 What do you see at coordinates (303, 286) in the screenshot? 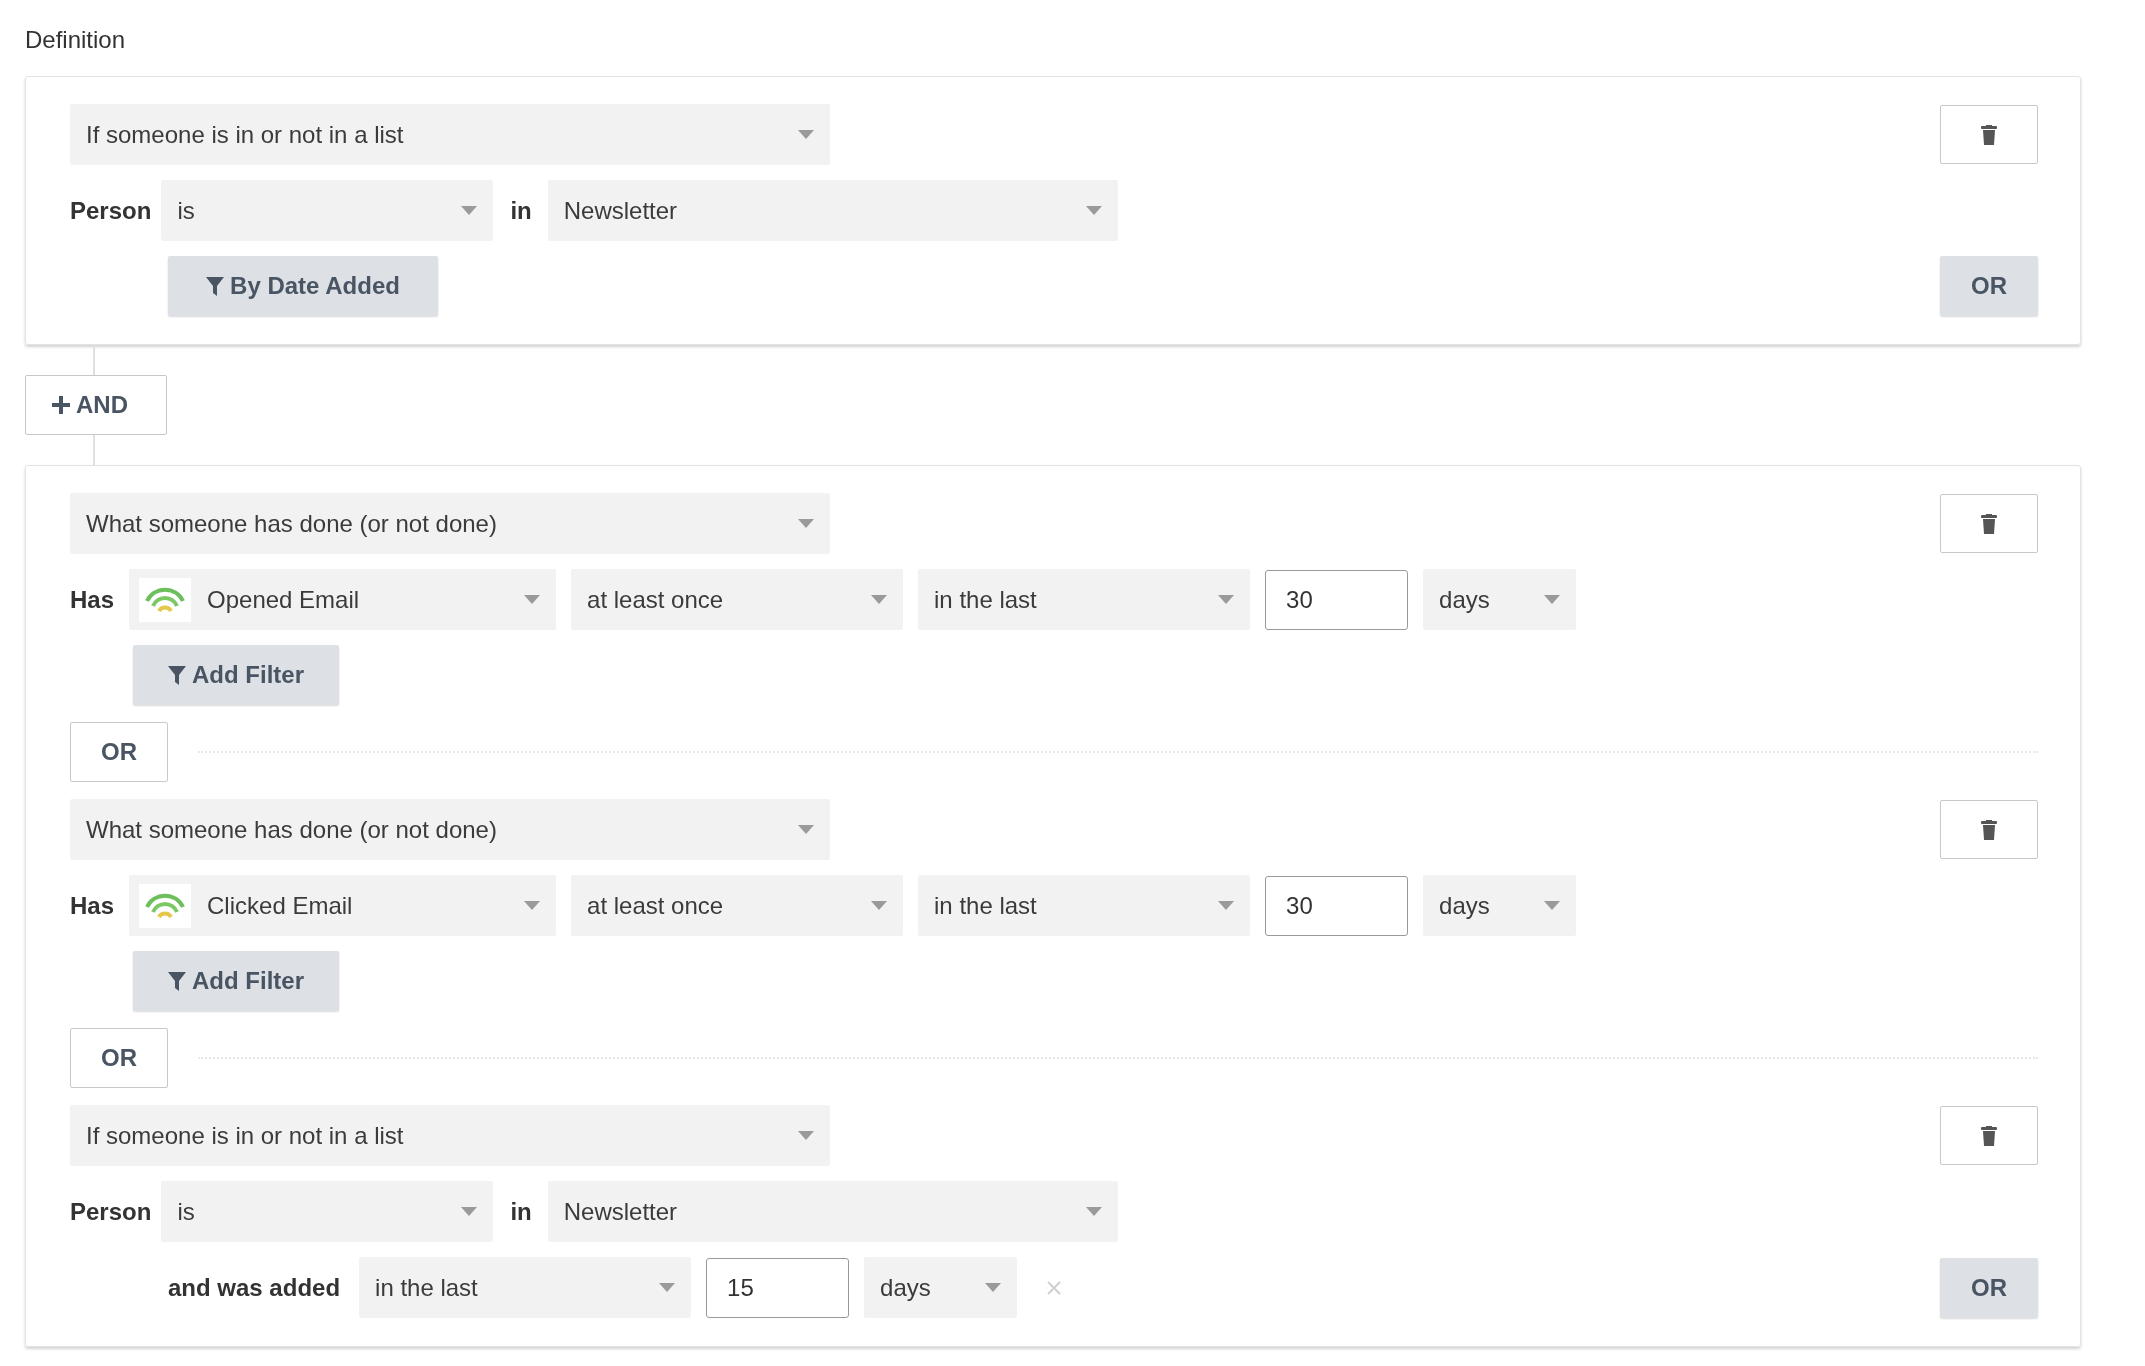
I see `filter-button: By Date Added` at bounding box center [303, 286].